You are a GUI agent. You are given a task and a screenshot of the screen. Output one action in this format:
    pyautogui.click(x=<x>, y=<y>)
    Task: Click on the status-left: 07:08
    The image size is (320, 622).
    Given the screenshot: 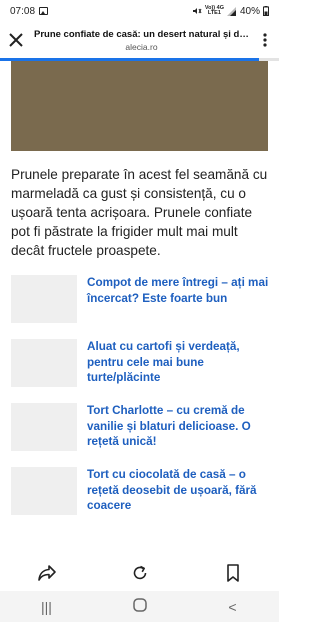 What is the action you would take?
    pyautogui.click(x=29, y=11)
    